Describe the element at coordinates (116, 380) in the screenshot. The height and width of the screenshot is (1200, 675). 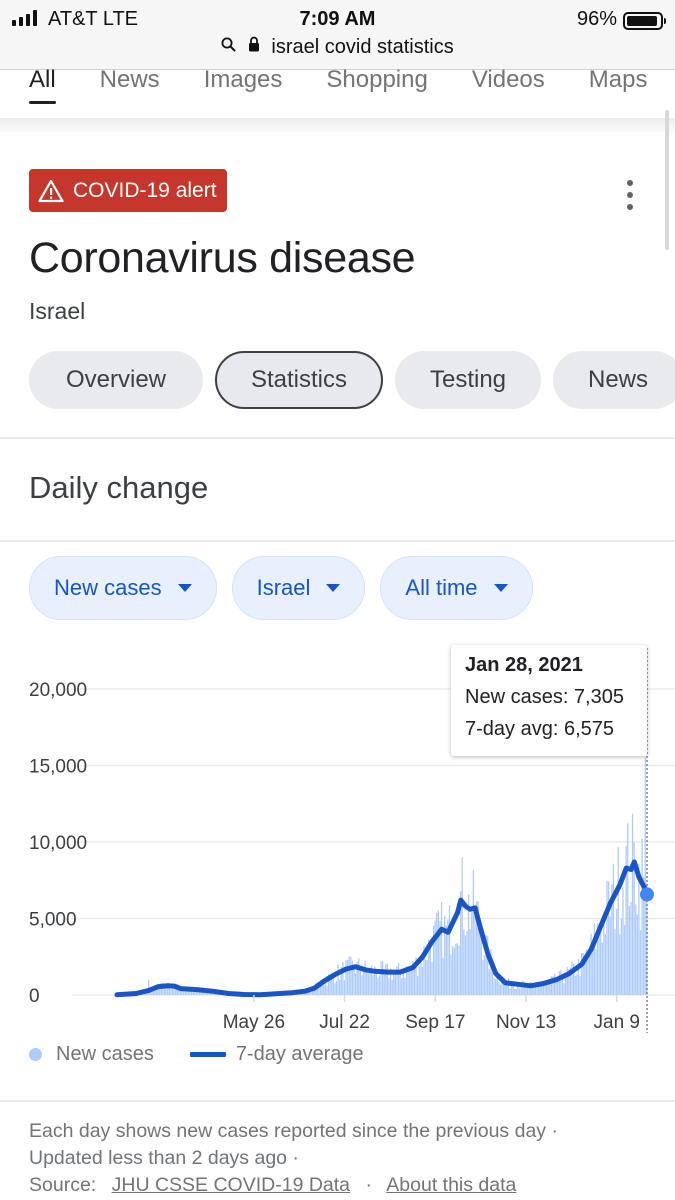
I see `chip-overview: Overview` at that location.